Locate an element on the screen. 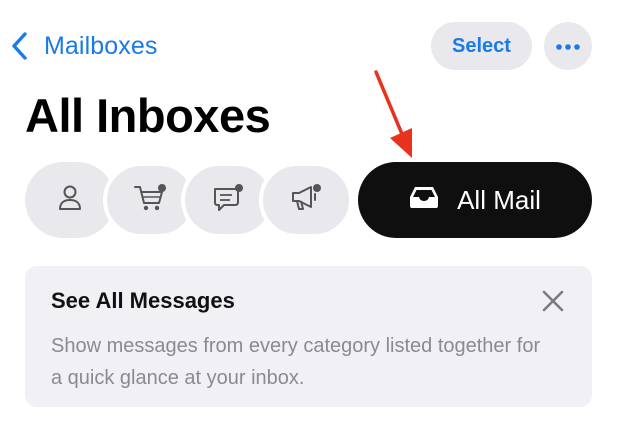 Image resolution: width=617 pixels, height=422 pixels. shopping-cart-icon is located at coordinates (150, 200).